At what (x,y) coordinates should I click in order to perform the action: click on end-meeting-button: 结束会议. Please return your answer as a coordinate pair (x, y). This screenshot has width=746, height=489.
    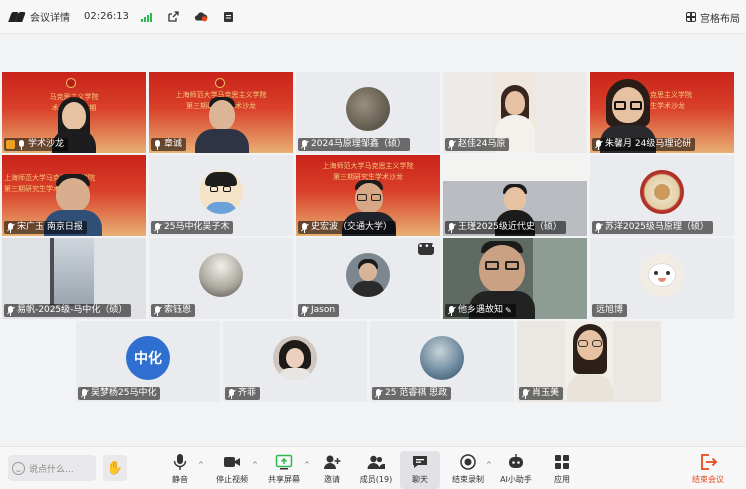
    Looking at the image, I should click on (708, 469).